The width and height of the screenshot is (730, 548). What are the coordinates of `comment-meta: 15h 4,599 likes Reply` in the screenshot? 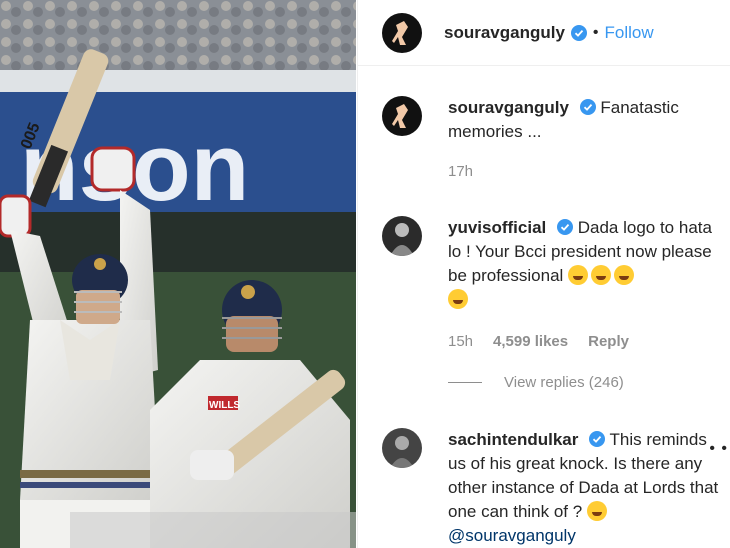 It's located at (587, 342).